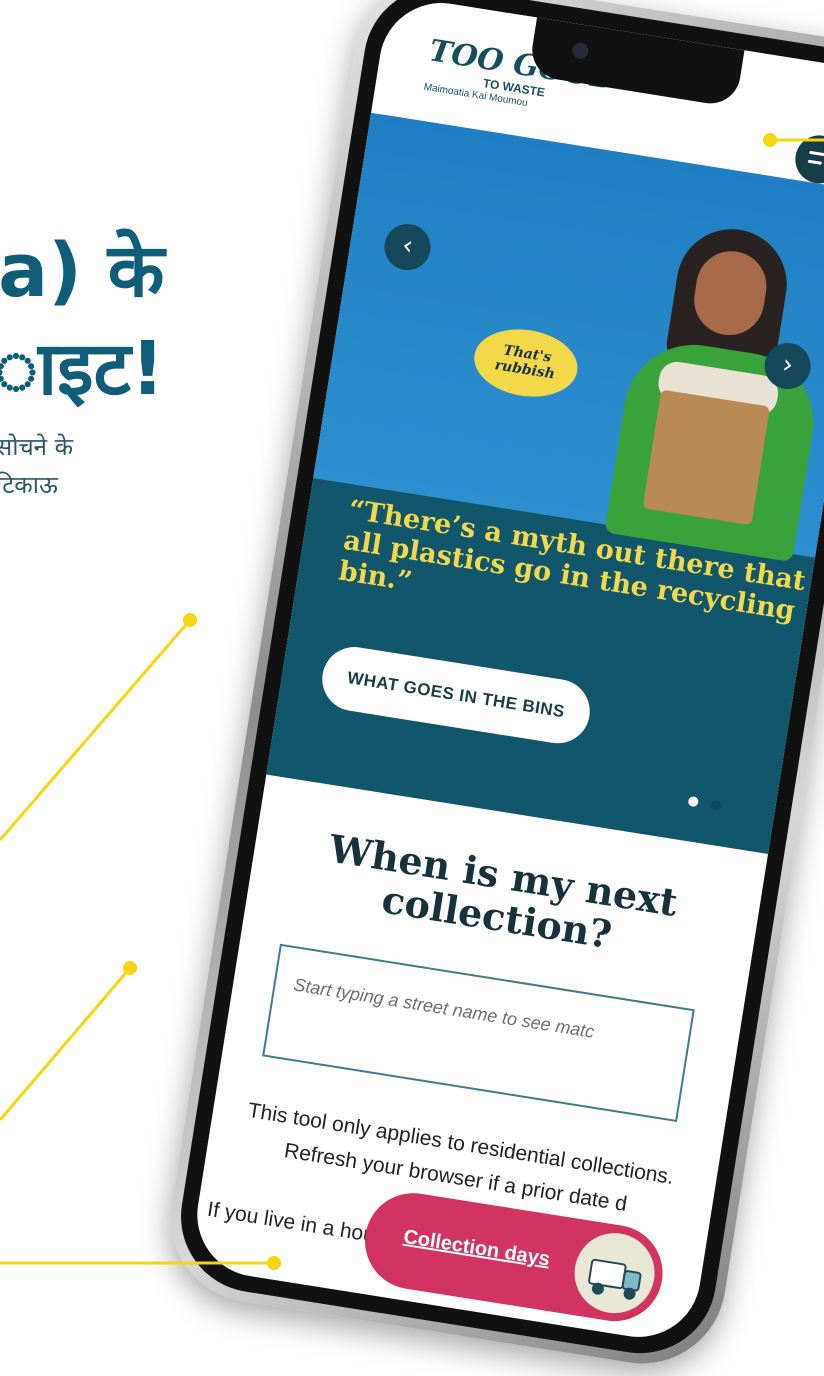 The width and height of the screenshot is (824, 1376). Describe the element at coordinates (614, 1273) in the screenshot. I see `truck-icon` at that location.